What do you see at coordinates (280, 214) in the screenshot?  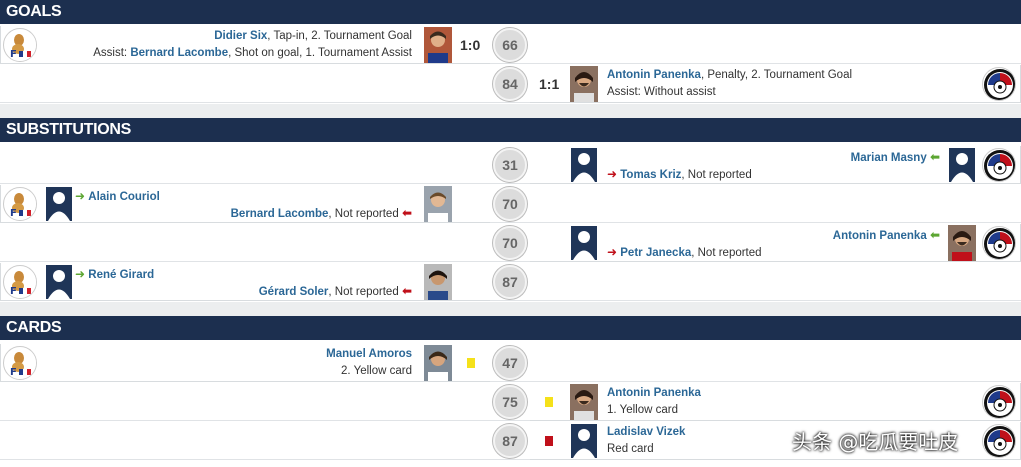 I see `player-out-name: Bernard Lacombe` at bounding box center [280, 214].